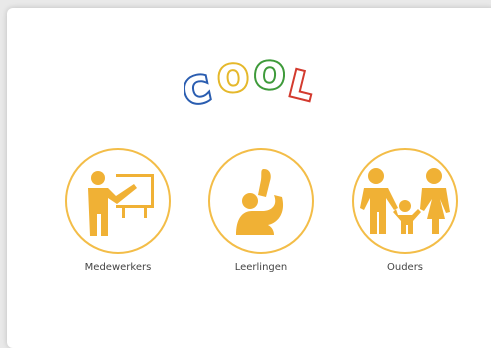 This screenshot has width=491, height=348. I want to click on role-label: Ouders, so click(405, 267).